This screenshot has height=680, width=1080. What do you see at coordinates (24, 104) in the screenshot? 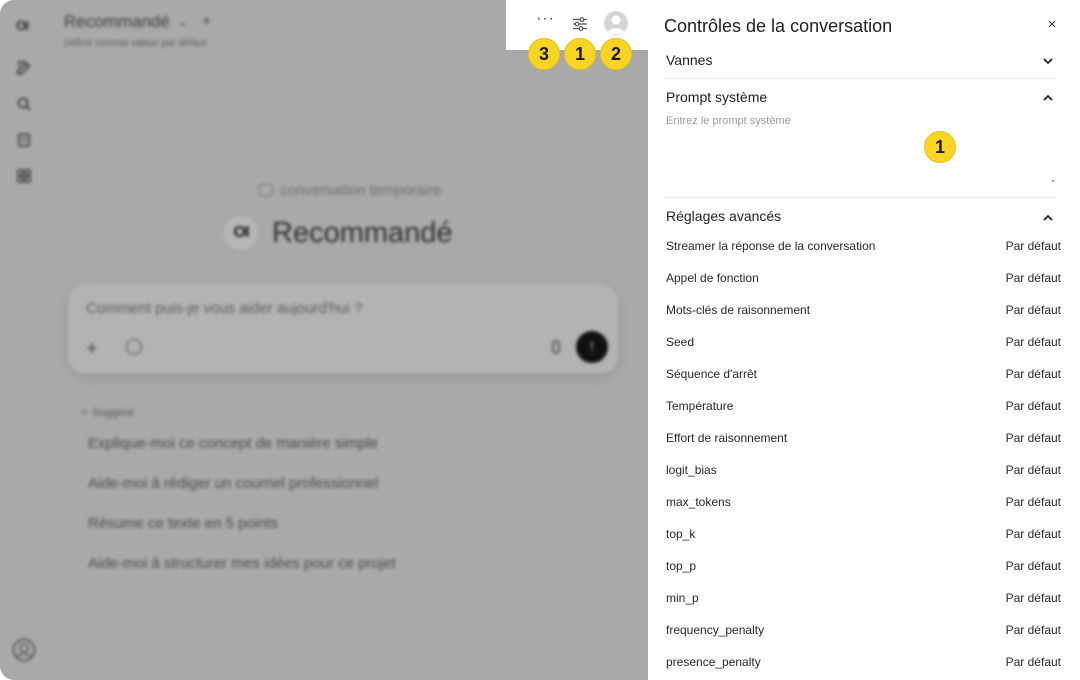
I see `search-icon` at bounding box center [24, 104].